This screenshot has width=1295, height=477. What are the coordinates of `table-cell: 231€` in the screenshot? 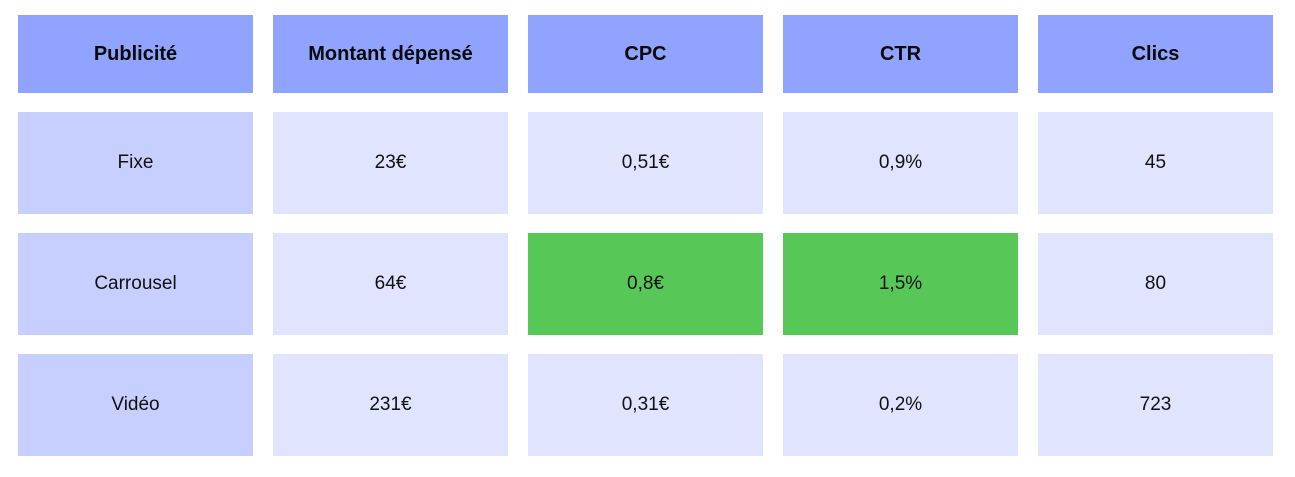 It's located at (390, 405).